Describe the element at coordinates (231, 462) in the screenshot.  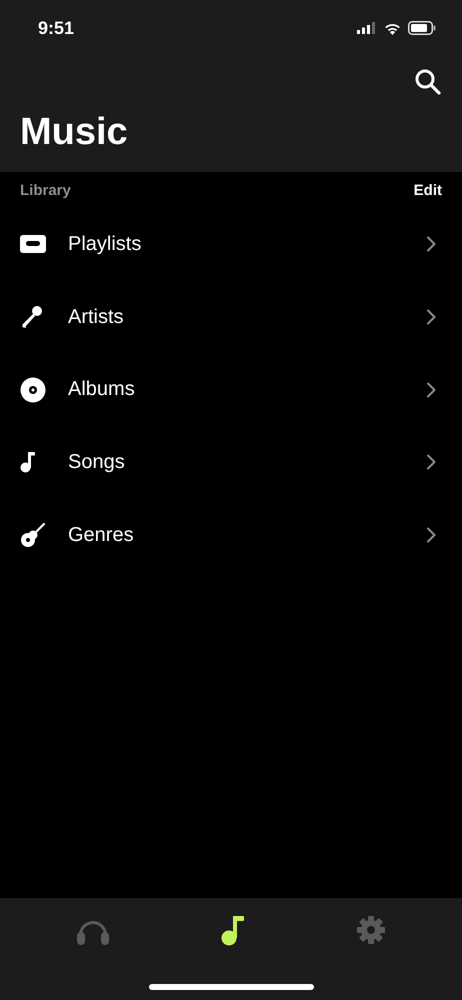
I see `library-item: Songs` at that location.